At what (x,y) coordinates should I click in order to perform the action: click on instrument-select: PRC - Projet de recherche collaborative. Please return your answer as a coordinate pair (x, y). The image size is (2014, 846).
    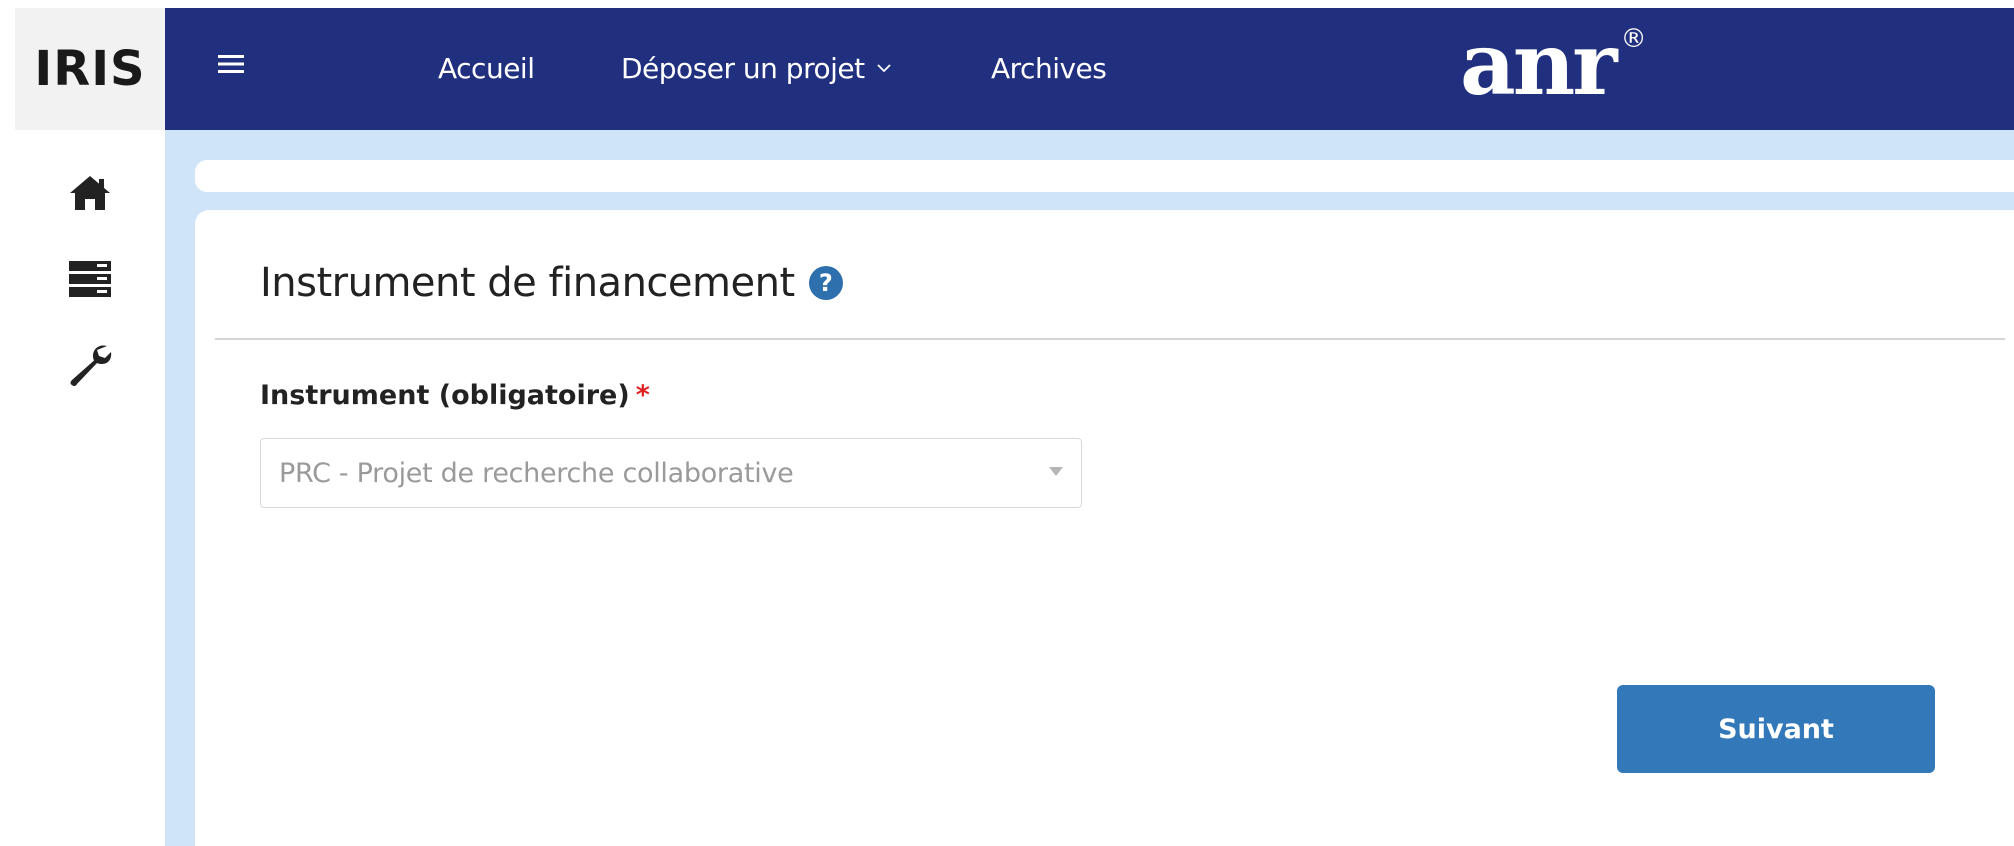
    Looking at the image, I should click on (671, 473).